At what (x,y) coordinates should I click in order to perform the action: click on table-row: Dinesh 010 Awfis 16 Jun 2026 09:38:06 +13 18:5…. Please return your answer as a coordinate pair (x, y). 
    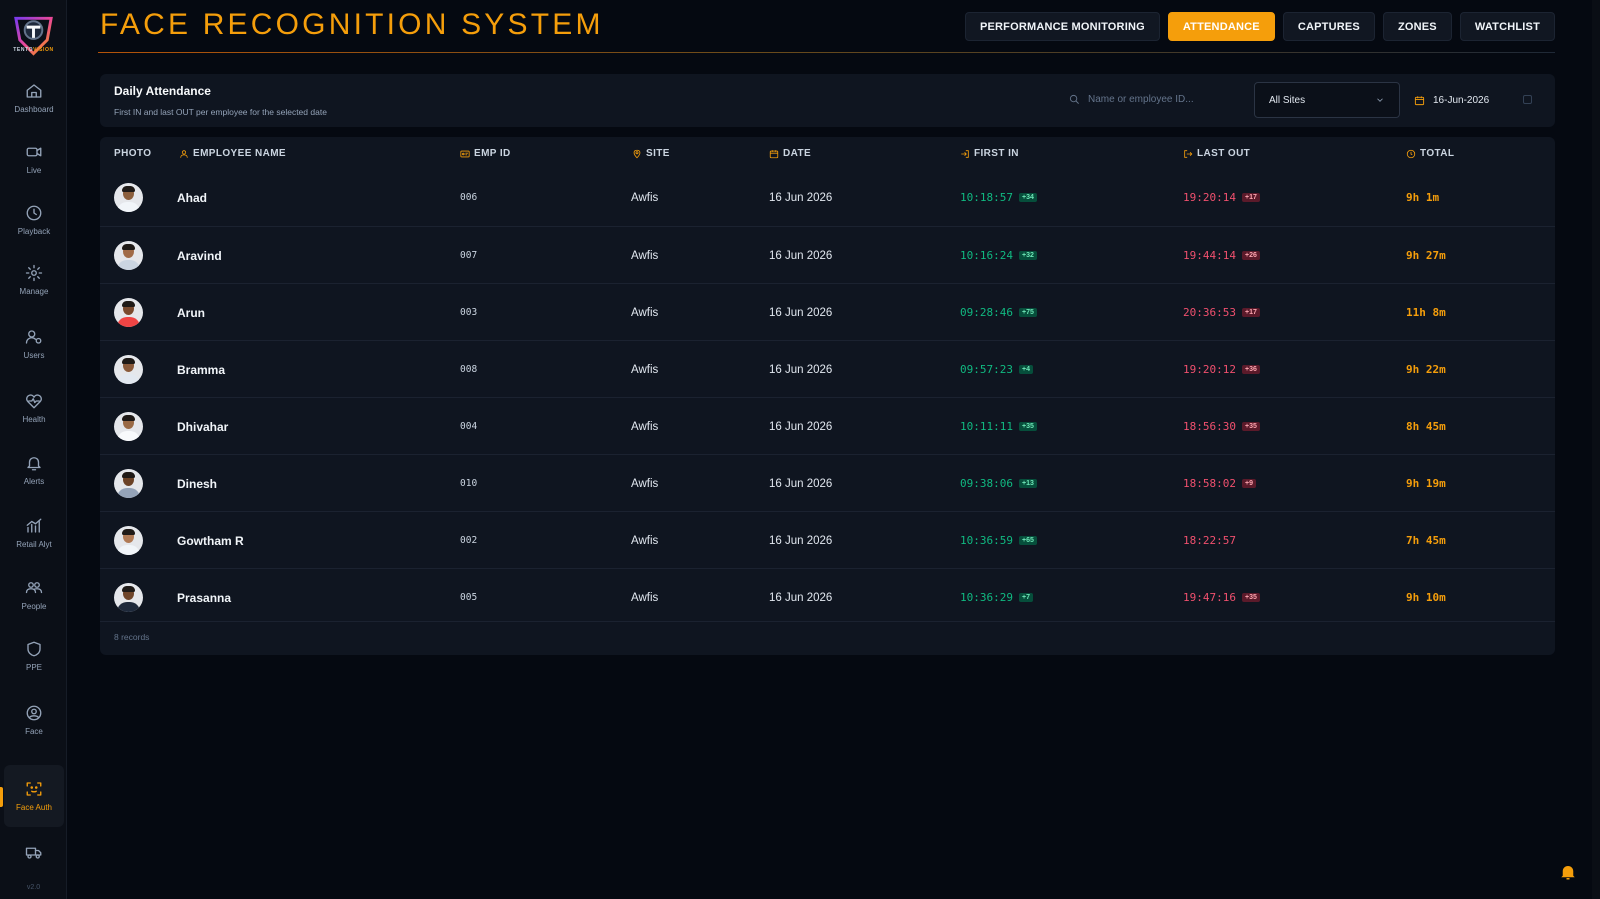
    Looking at the image, I should click on (827, 482).